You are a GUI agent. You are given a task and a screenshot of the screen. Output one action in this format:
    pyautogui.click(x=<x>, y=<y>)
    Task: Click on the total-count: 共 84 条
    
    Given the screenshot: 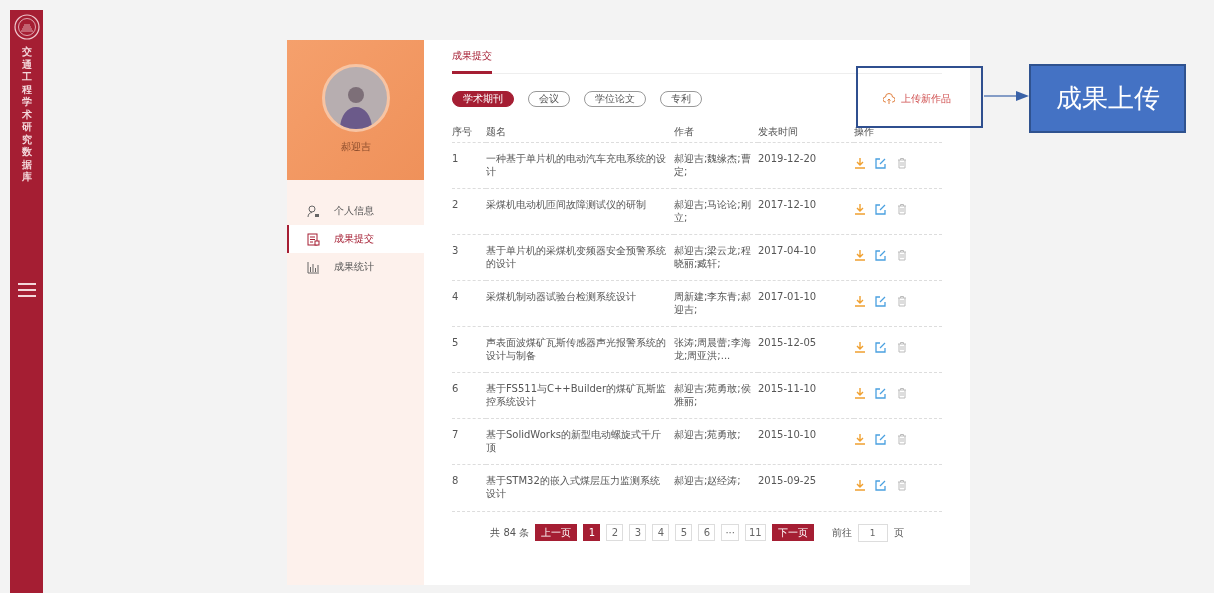 What is the action you would take?
    pyautogui.click(x=510, y=532)
    